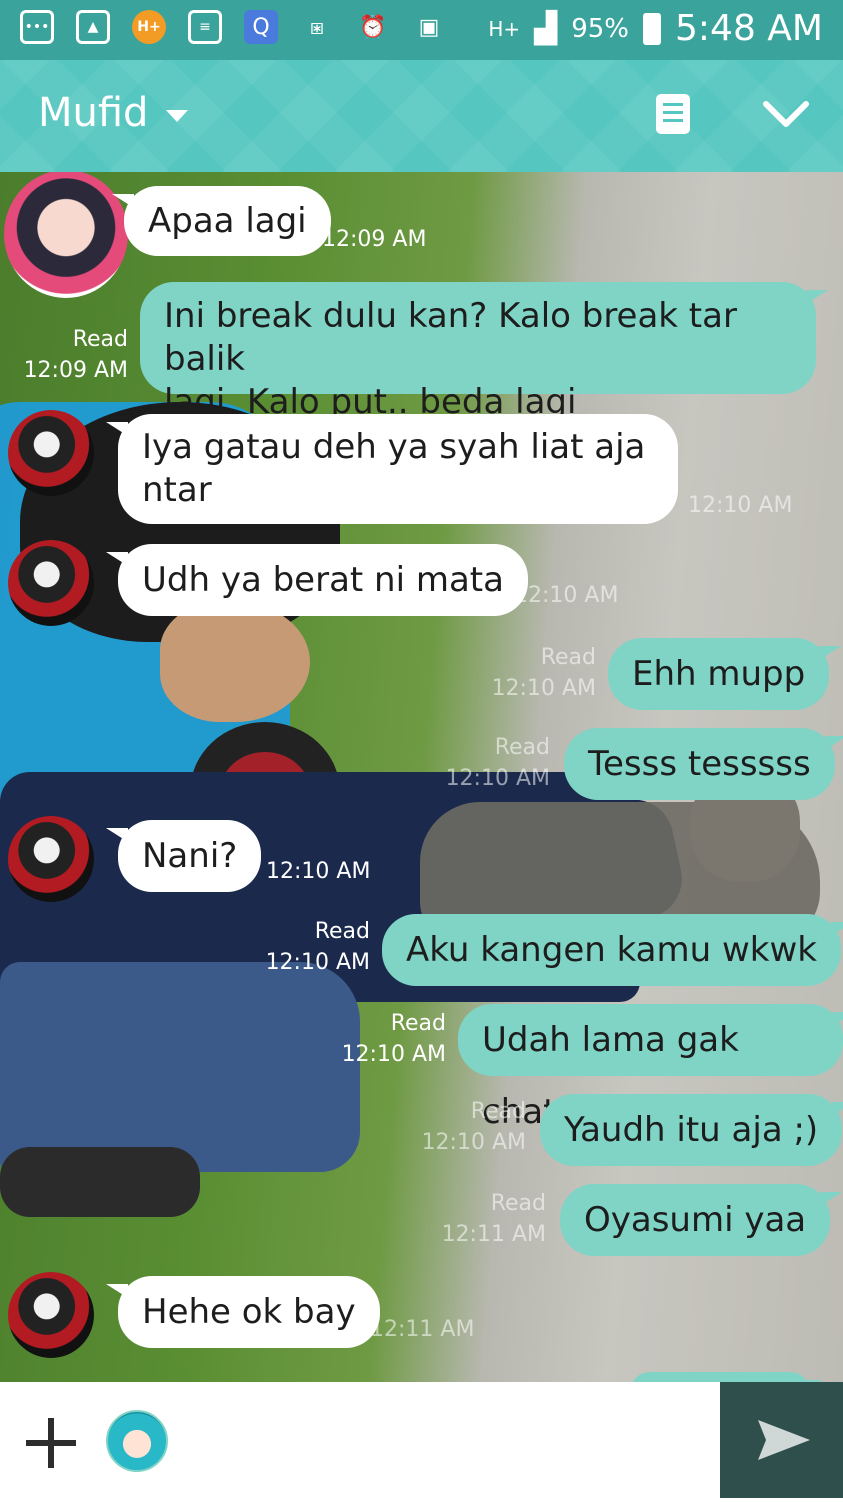 This screenshot has width=843, height=1502. Describe the element at coordinates (66, 235) in the screenshot. I see `anime-girl-avatar` at that location.